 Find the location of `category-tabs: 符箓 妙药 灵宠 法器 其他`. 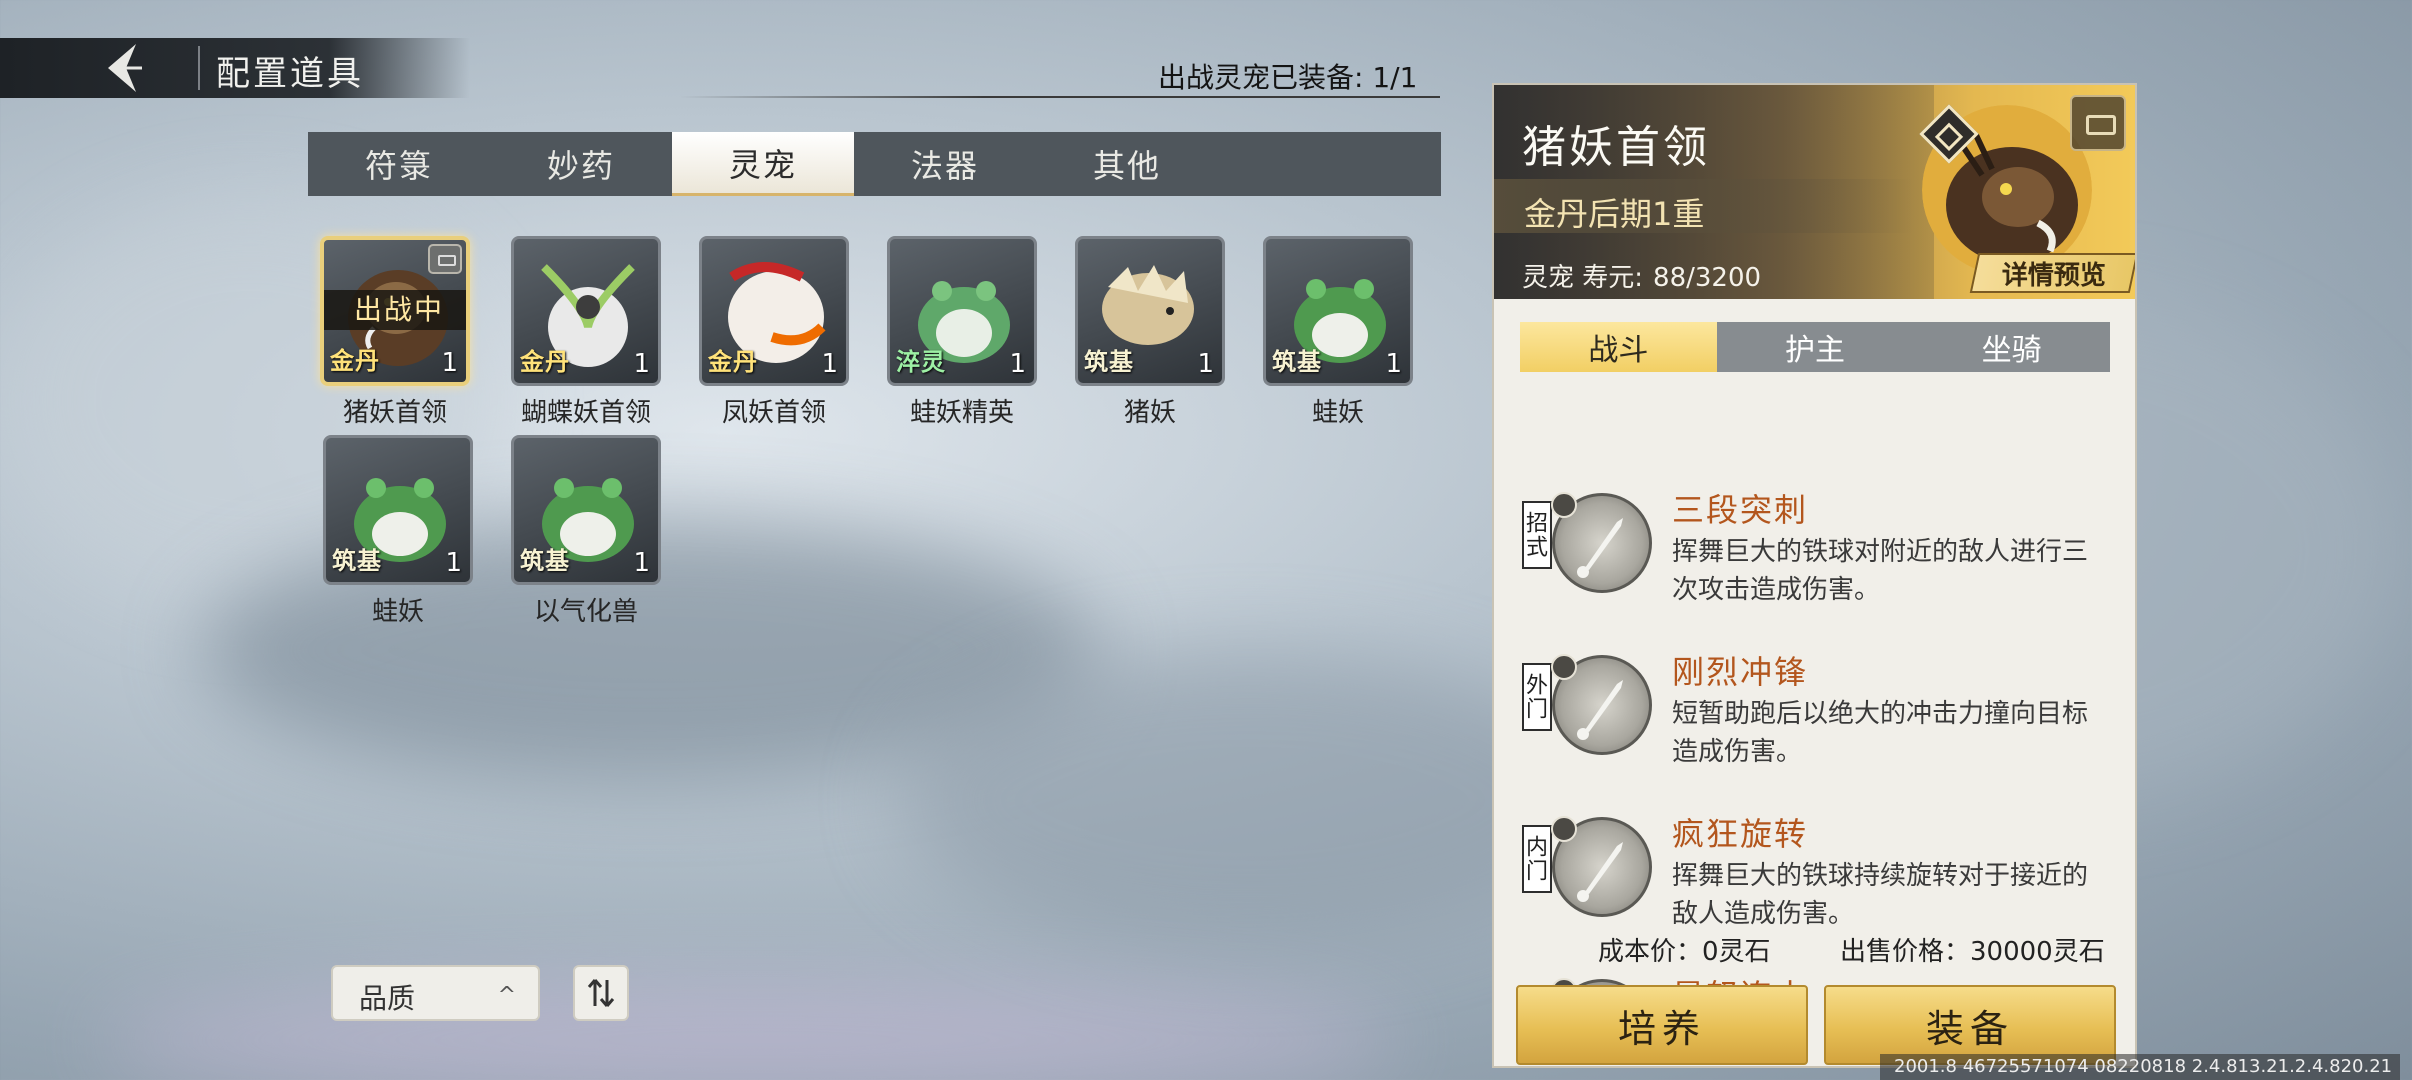

category-tabs: 符箓 妙药 灵宠 法器 其他 is located at coordinates (874, 164).